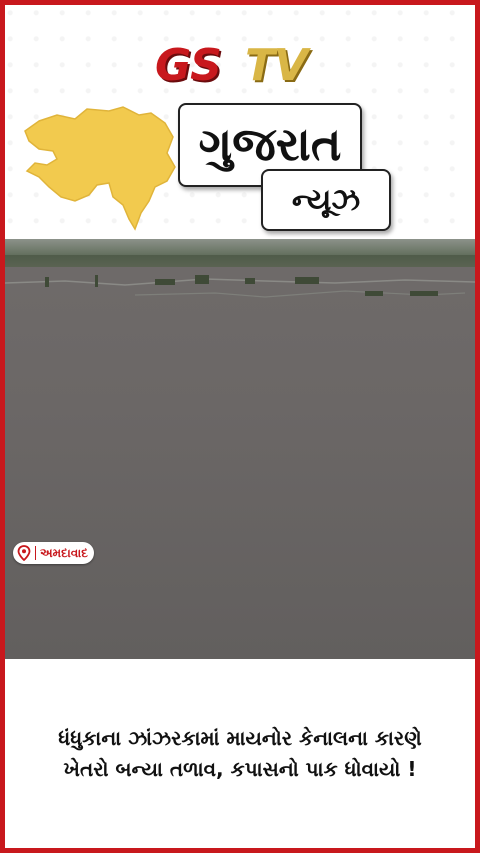 This screenshot has width=480, height=853. I want to click on photo-bank, so click(240, 261).